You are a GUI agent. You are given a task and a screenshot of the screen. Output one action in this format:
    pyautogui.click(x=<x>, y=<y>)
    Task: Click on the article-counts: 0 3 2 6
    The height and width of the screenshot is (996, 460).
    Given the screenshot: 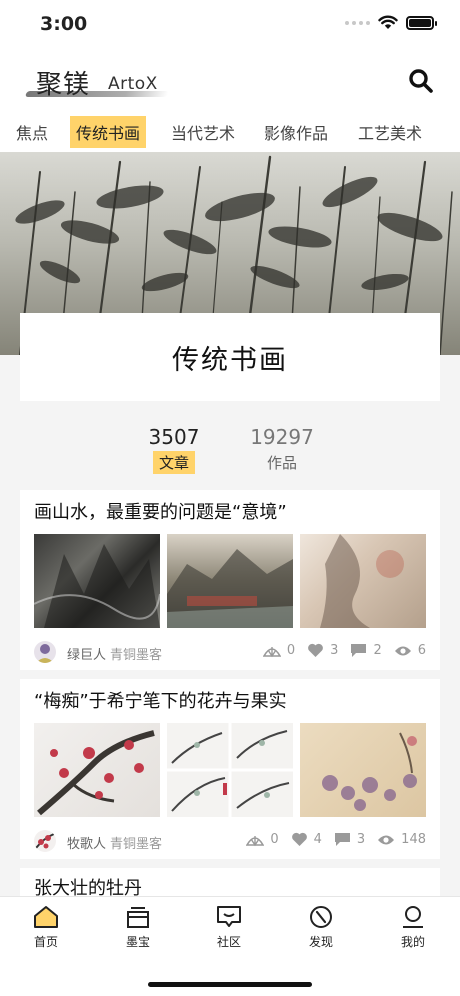 What is the action you would take?
    pyautogui.click(x=344, y=650)
    